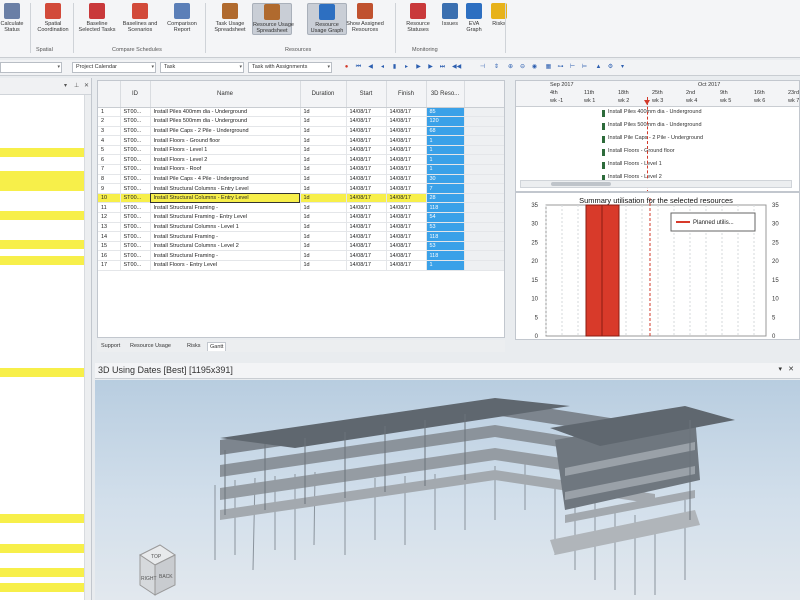  Describe the element at coordinates (442, 67) in the screenshot. I see `last-icon: ⏭` at that location.